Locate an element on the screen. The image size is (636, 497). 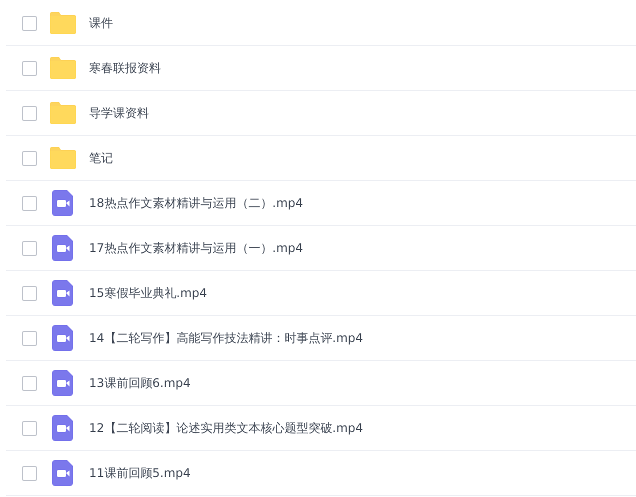
file-name: 13课前回顾6.mp4 is located at coordinates (140, 383).